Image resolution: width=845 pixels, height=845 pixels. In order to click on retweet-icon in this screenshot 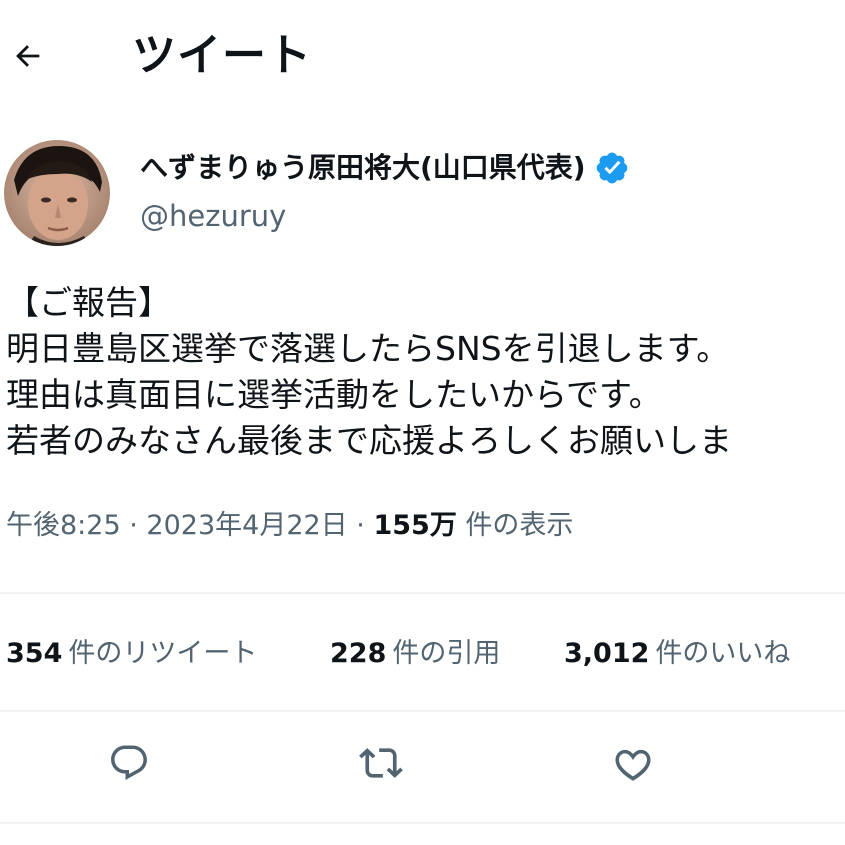, I will do `click(381, 763)`.